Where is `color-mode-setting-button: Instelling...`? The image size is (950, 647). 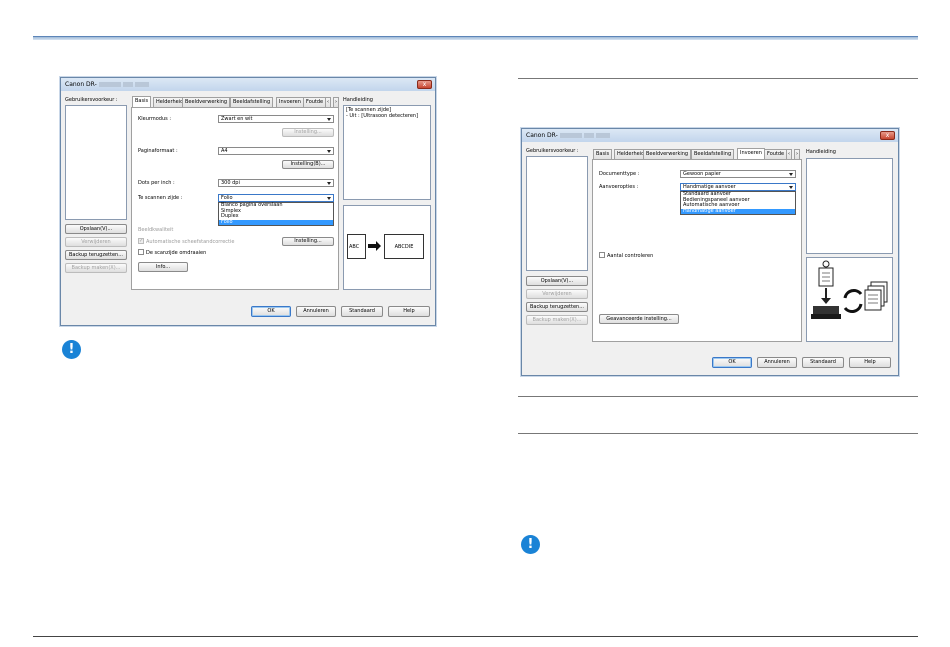 color-mode-setting-button: Instelling... is located at coordinates (308, 132).